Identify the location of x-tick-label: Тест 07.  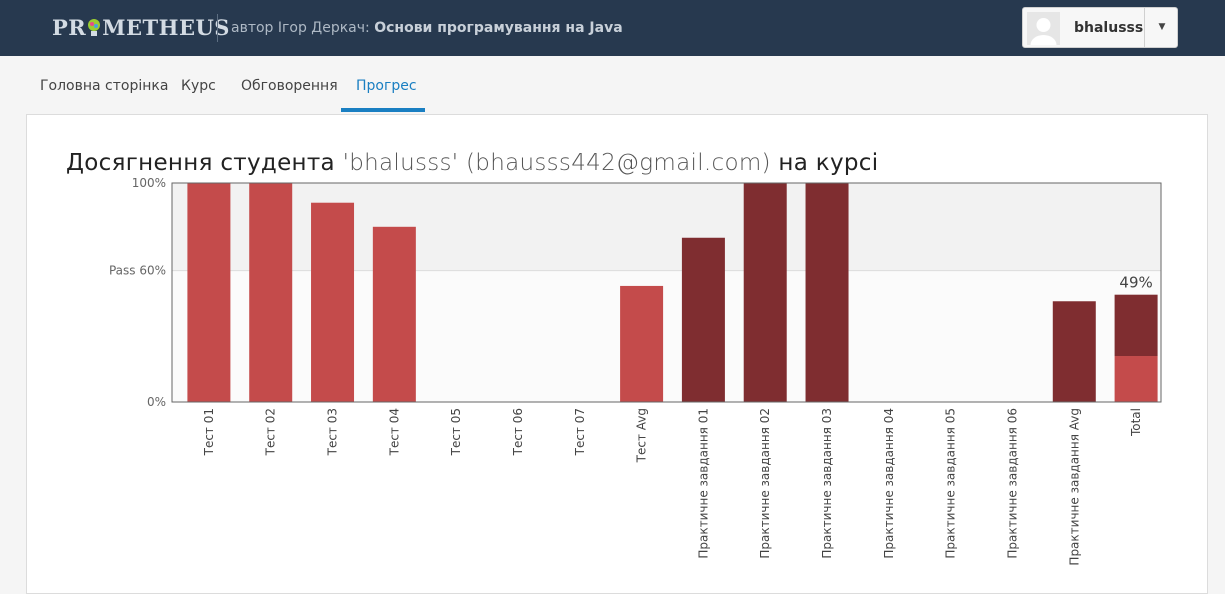
(580, 432).